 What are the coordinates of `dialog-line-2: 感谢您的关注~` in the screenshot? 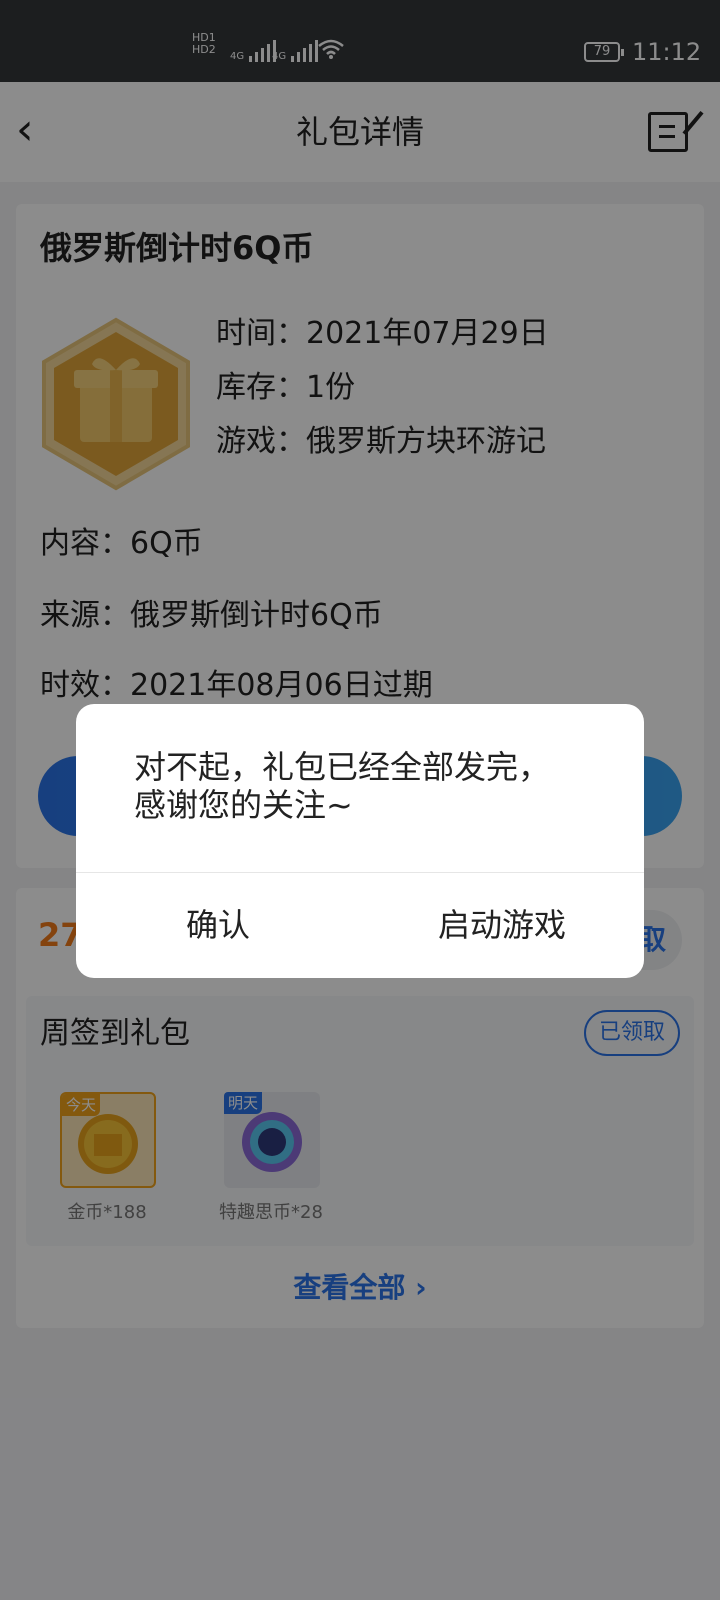 It's located at (243, 805).